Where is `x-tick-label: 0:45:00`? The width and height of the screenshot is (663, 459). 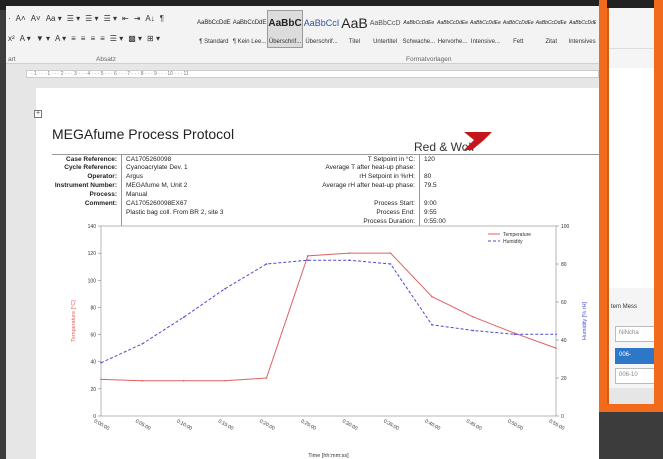
x-tick-label: 0:45:00 is located at coordinates (474, 425).